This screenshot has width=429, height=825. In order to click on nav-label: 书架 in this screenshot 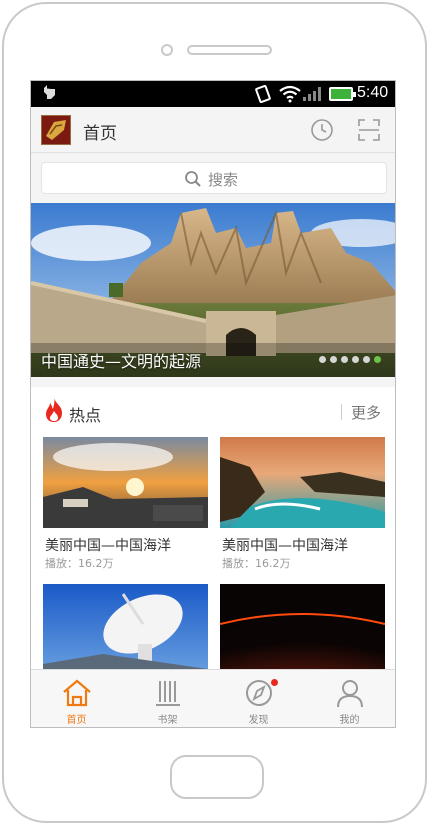, I will do `click(167, 720)`.